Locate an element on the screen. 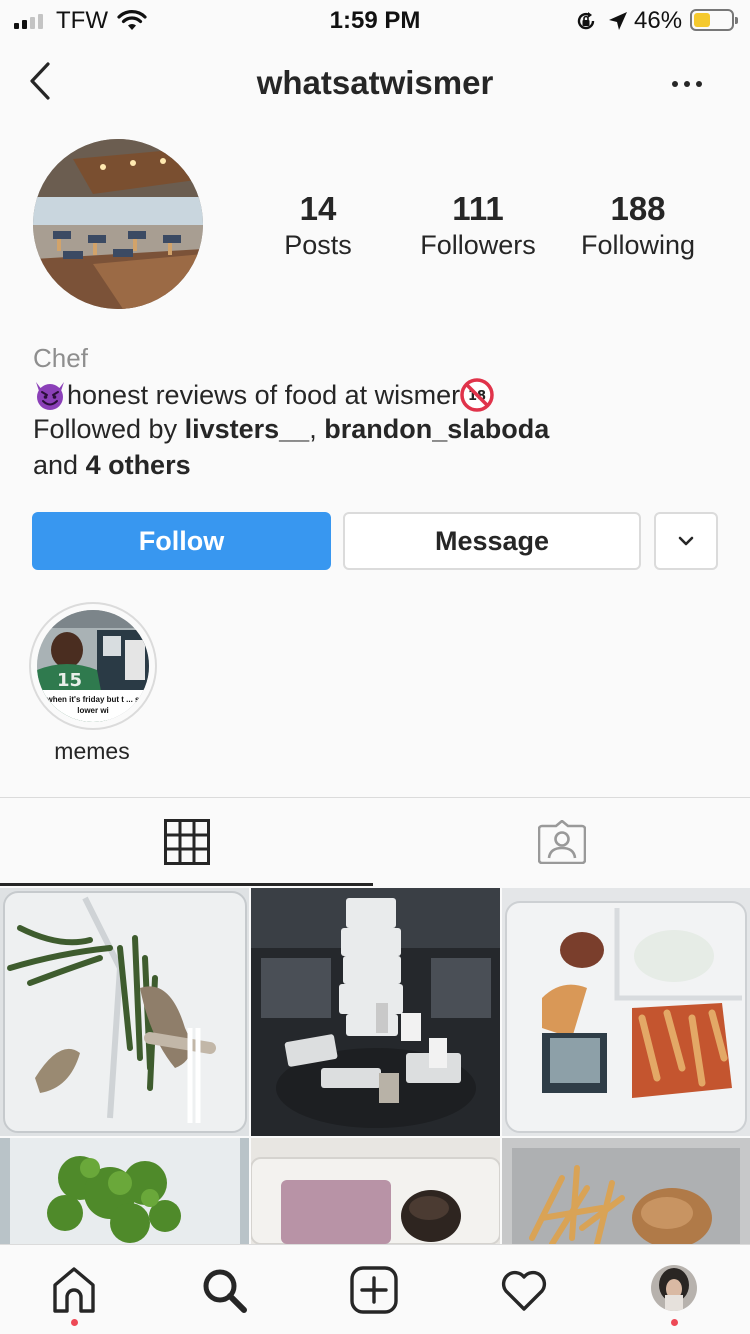 Image resolution: width=750 pixels, height=1334 pixels. suggested-accounts-button is located at coordinates (686, 541).